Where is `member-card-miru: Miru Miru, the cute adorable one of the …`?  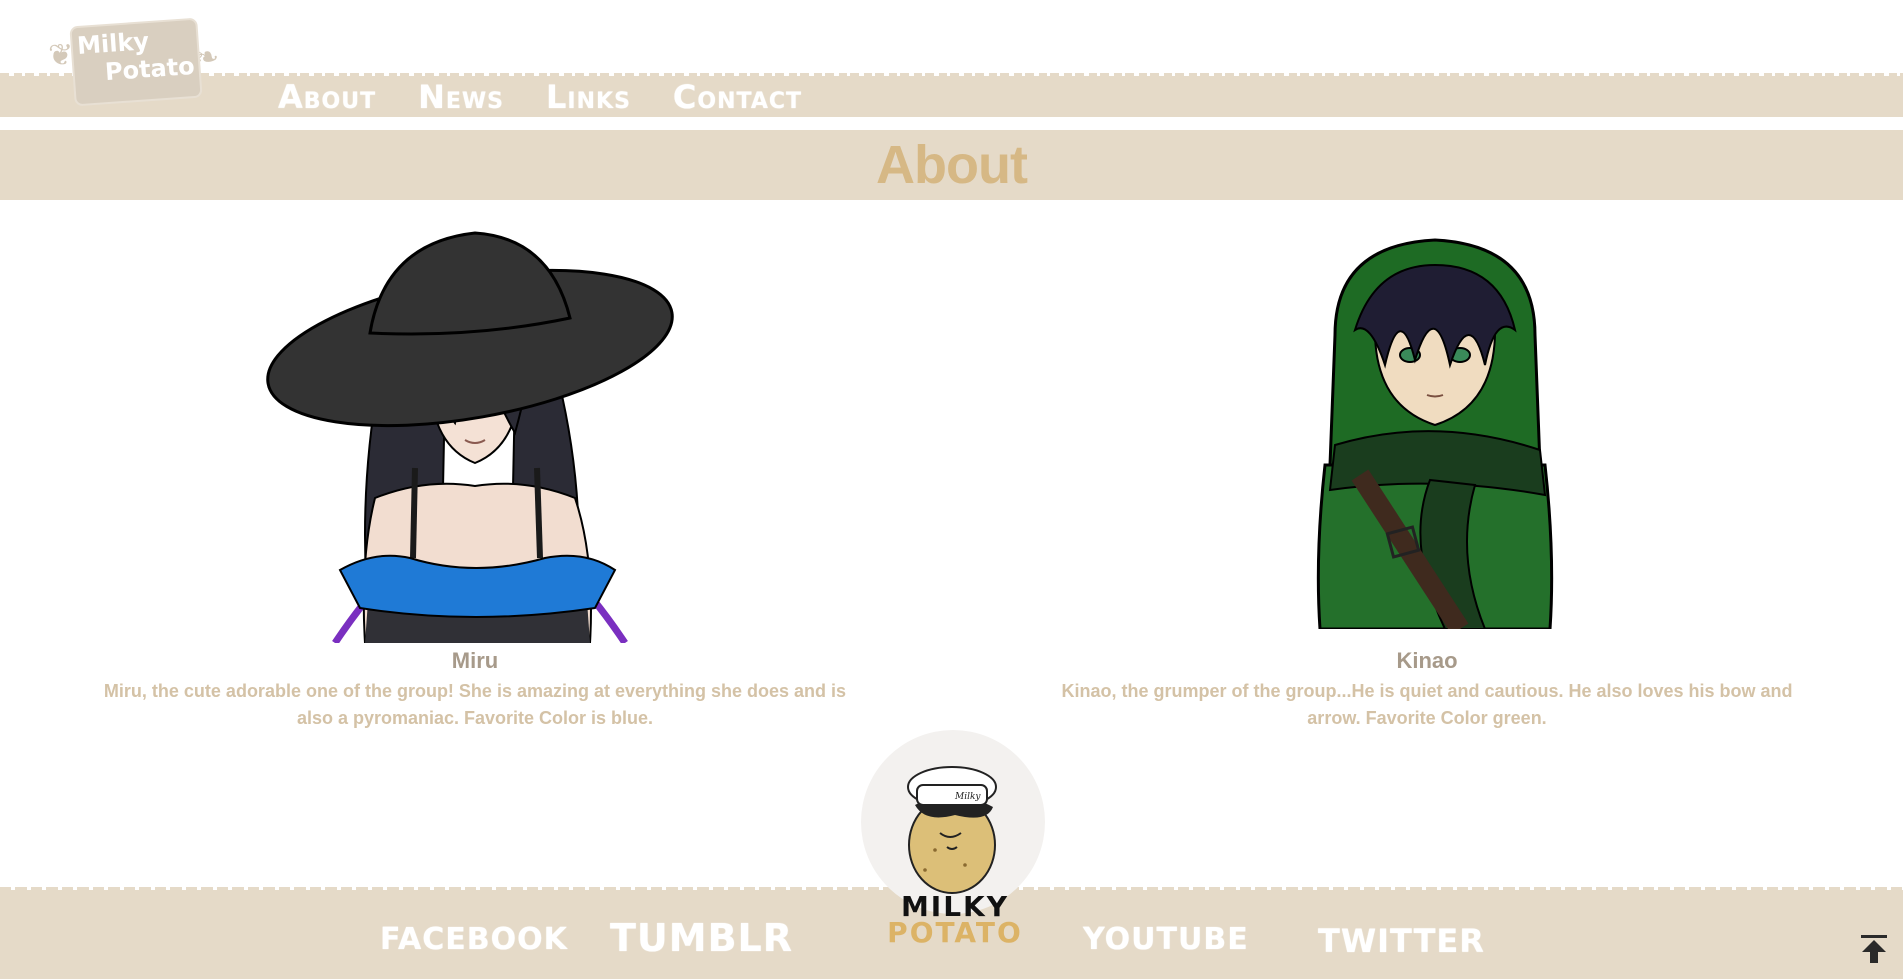
member-card-miru: Miru Miru, the cute adorable one of the … is located at coordinates (475, 690).